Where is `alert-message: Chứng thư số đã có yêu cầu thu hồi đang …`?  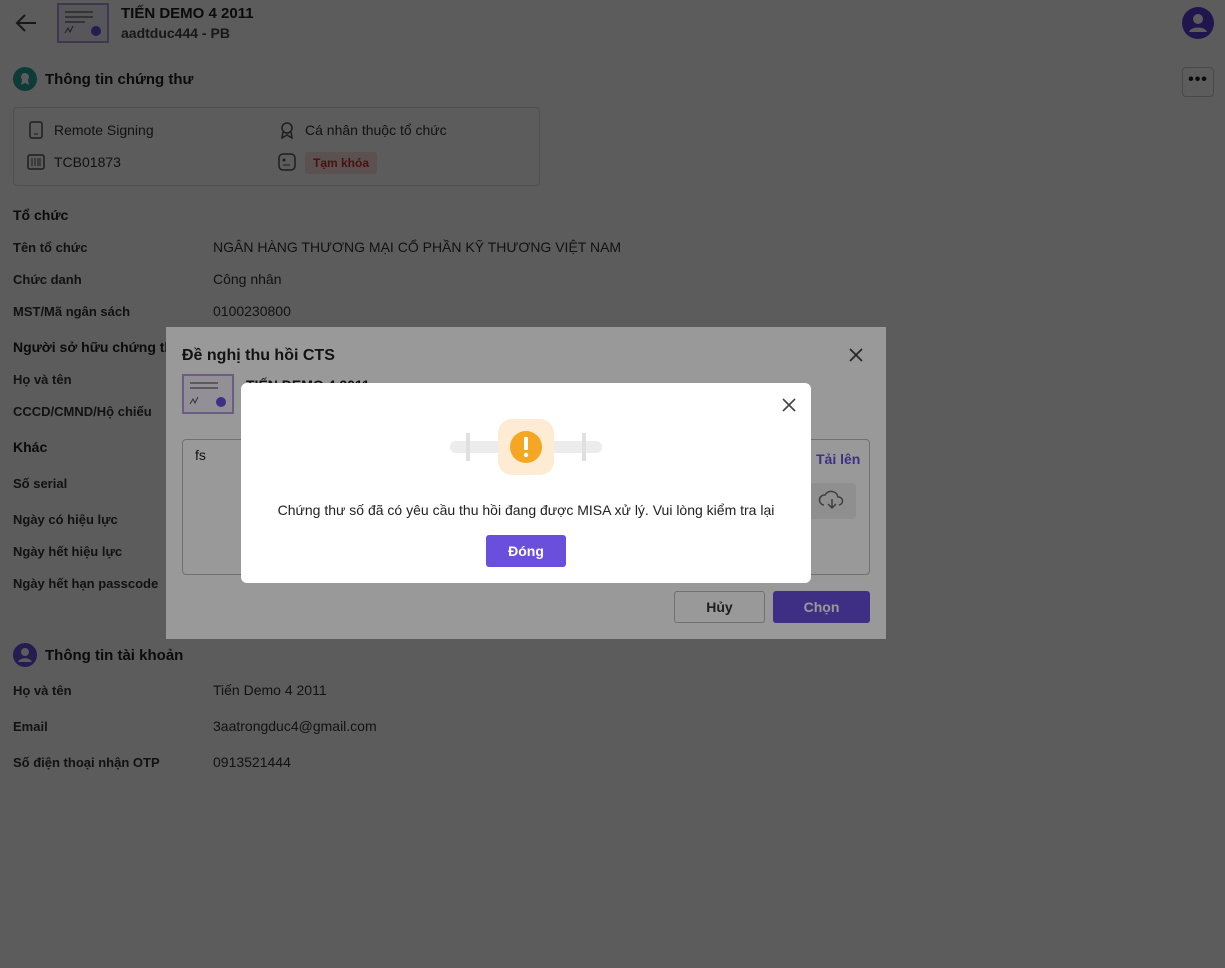 alert-message: Chứng thư số đã có yêu cầu thu hồi đang … is located at coordinates (526, 510).